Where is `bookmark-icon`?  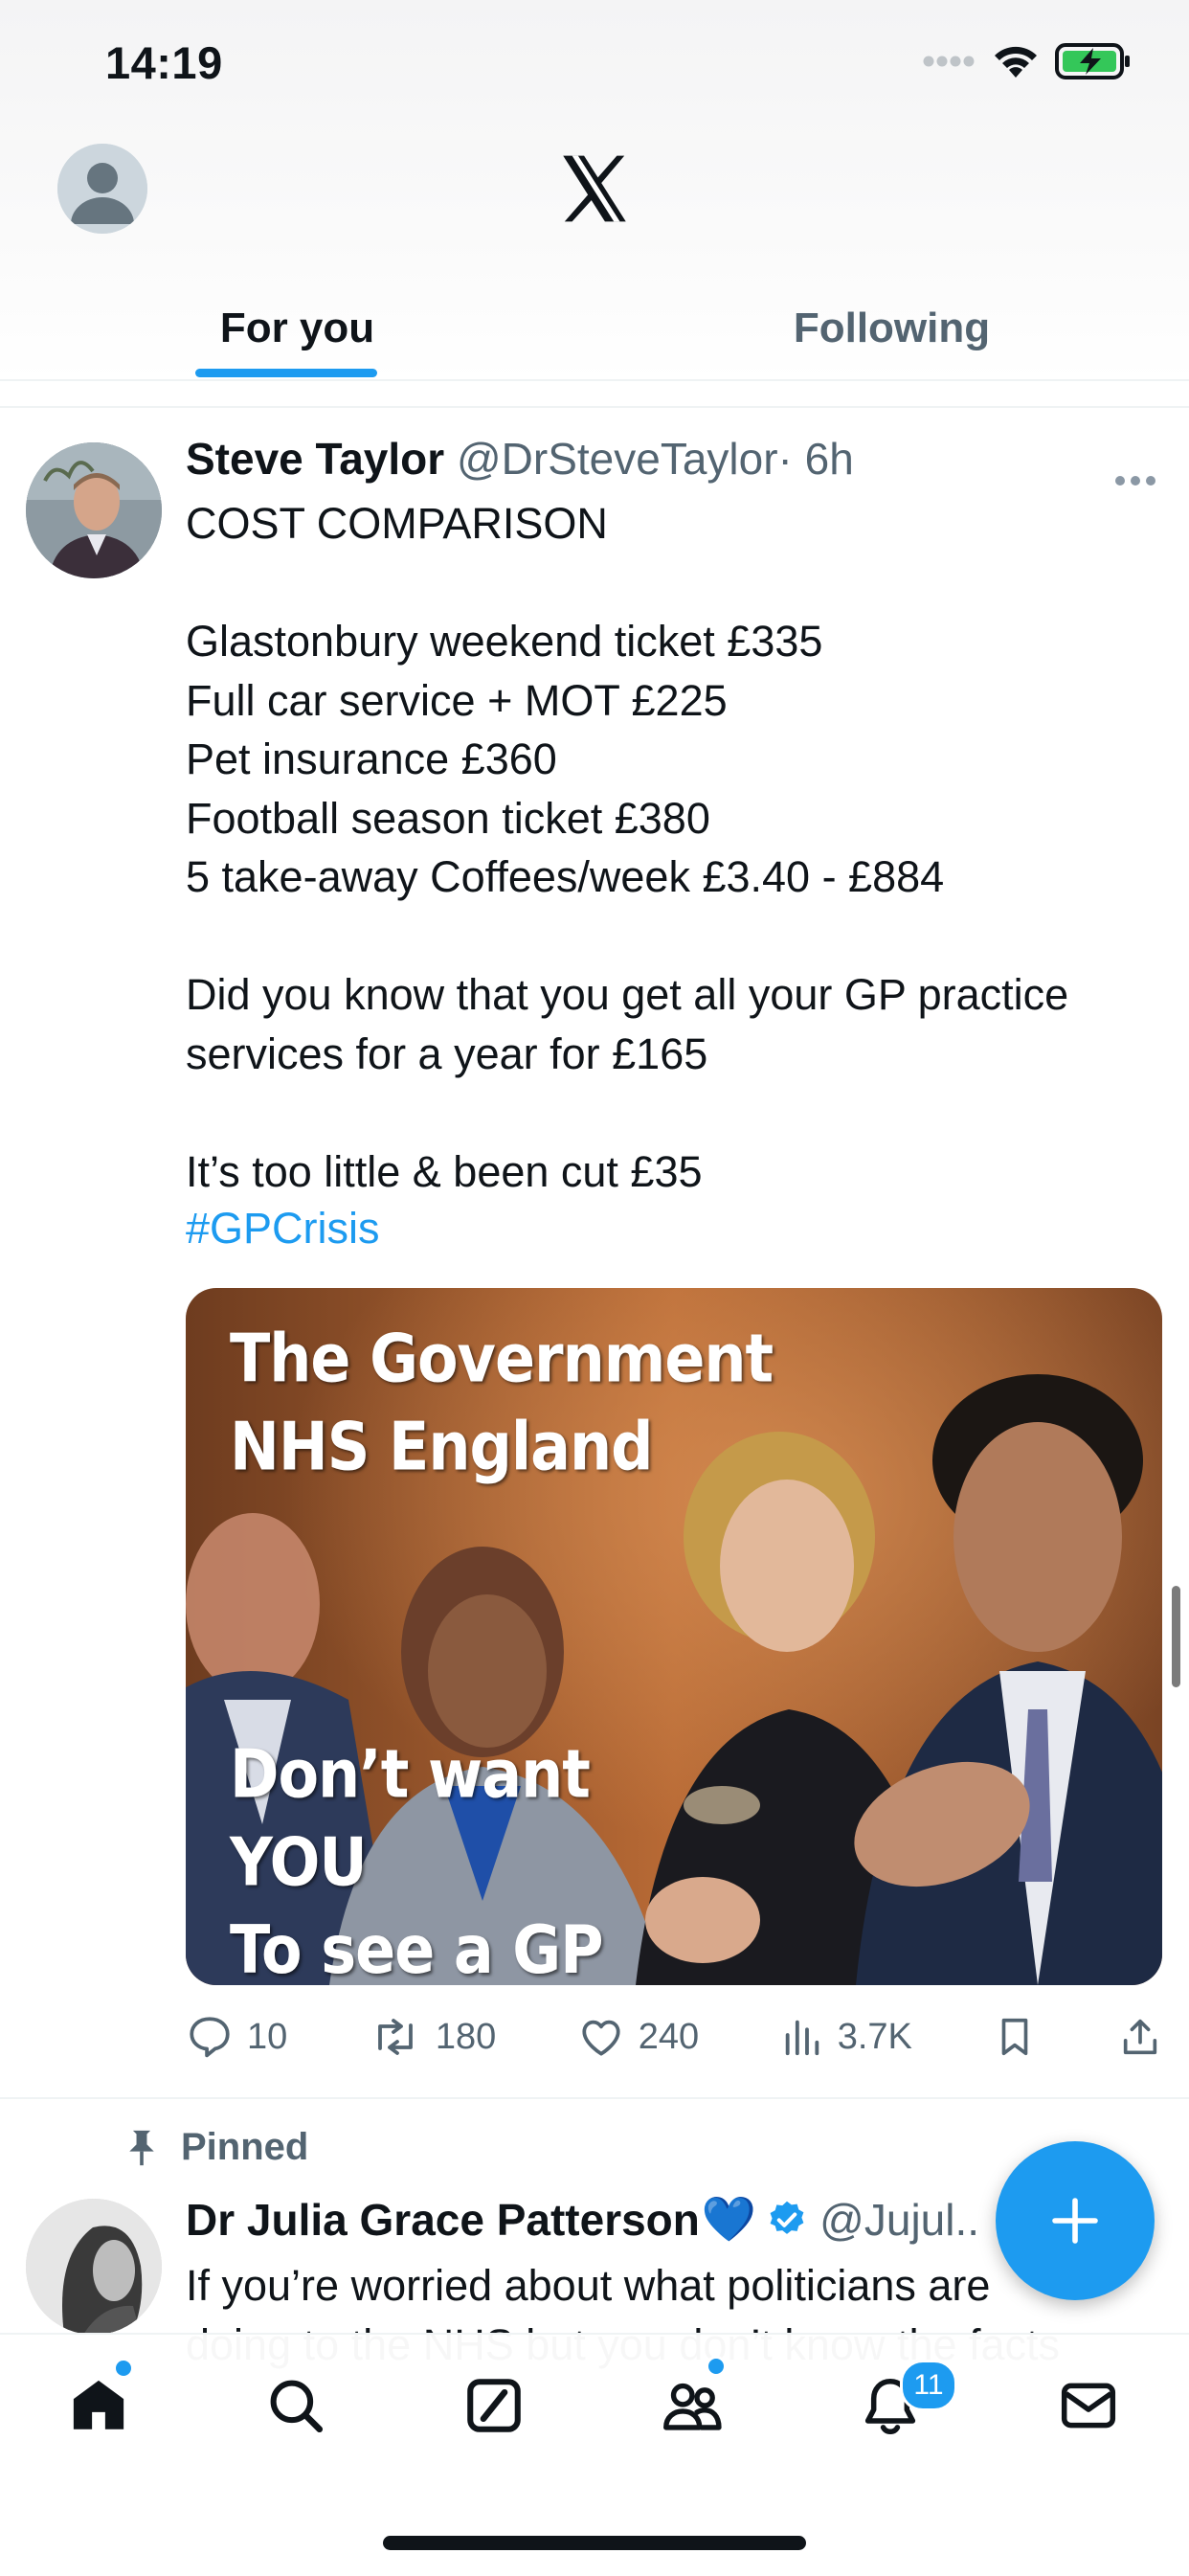
bookmark-icon is located at coordinates (1015, 2037).